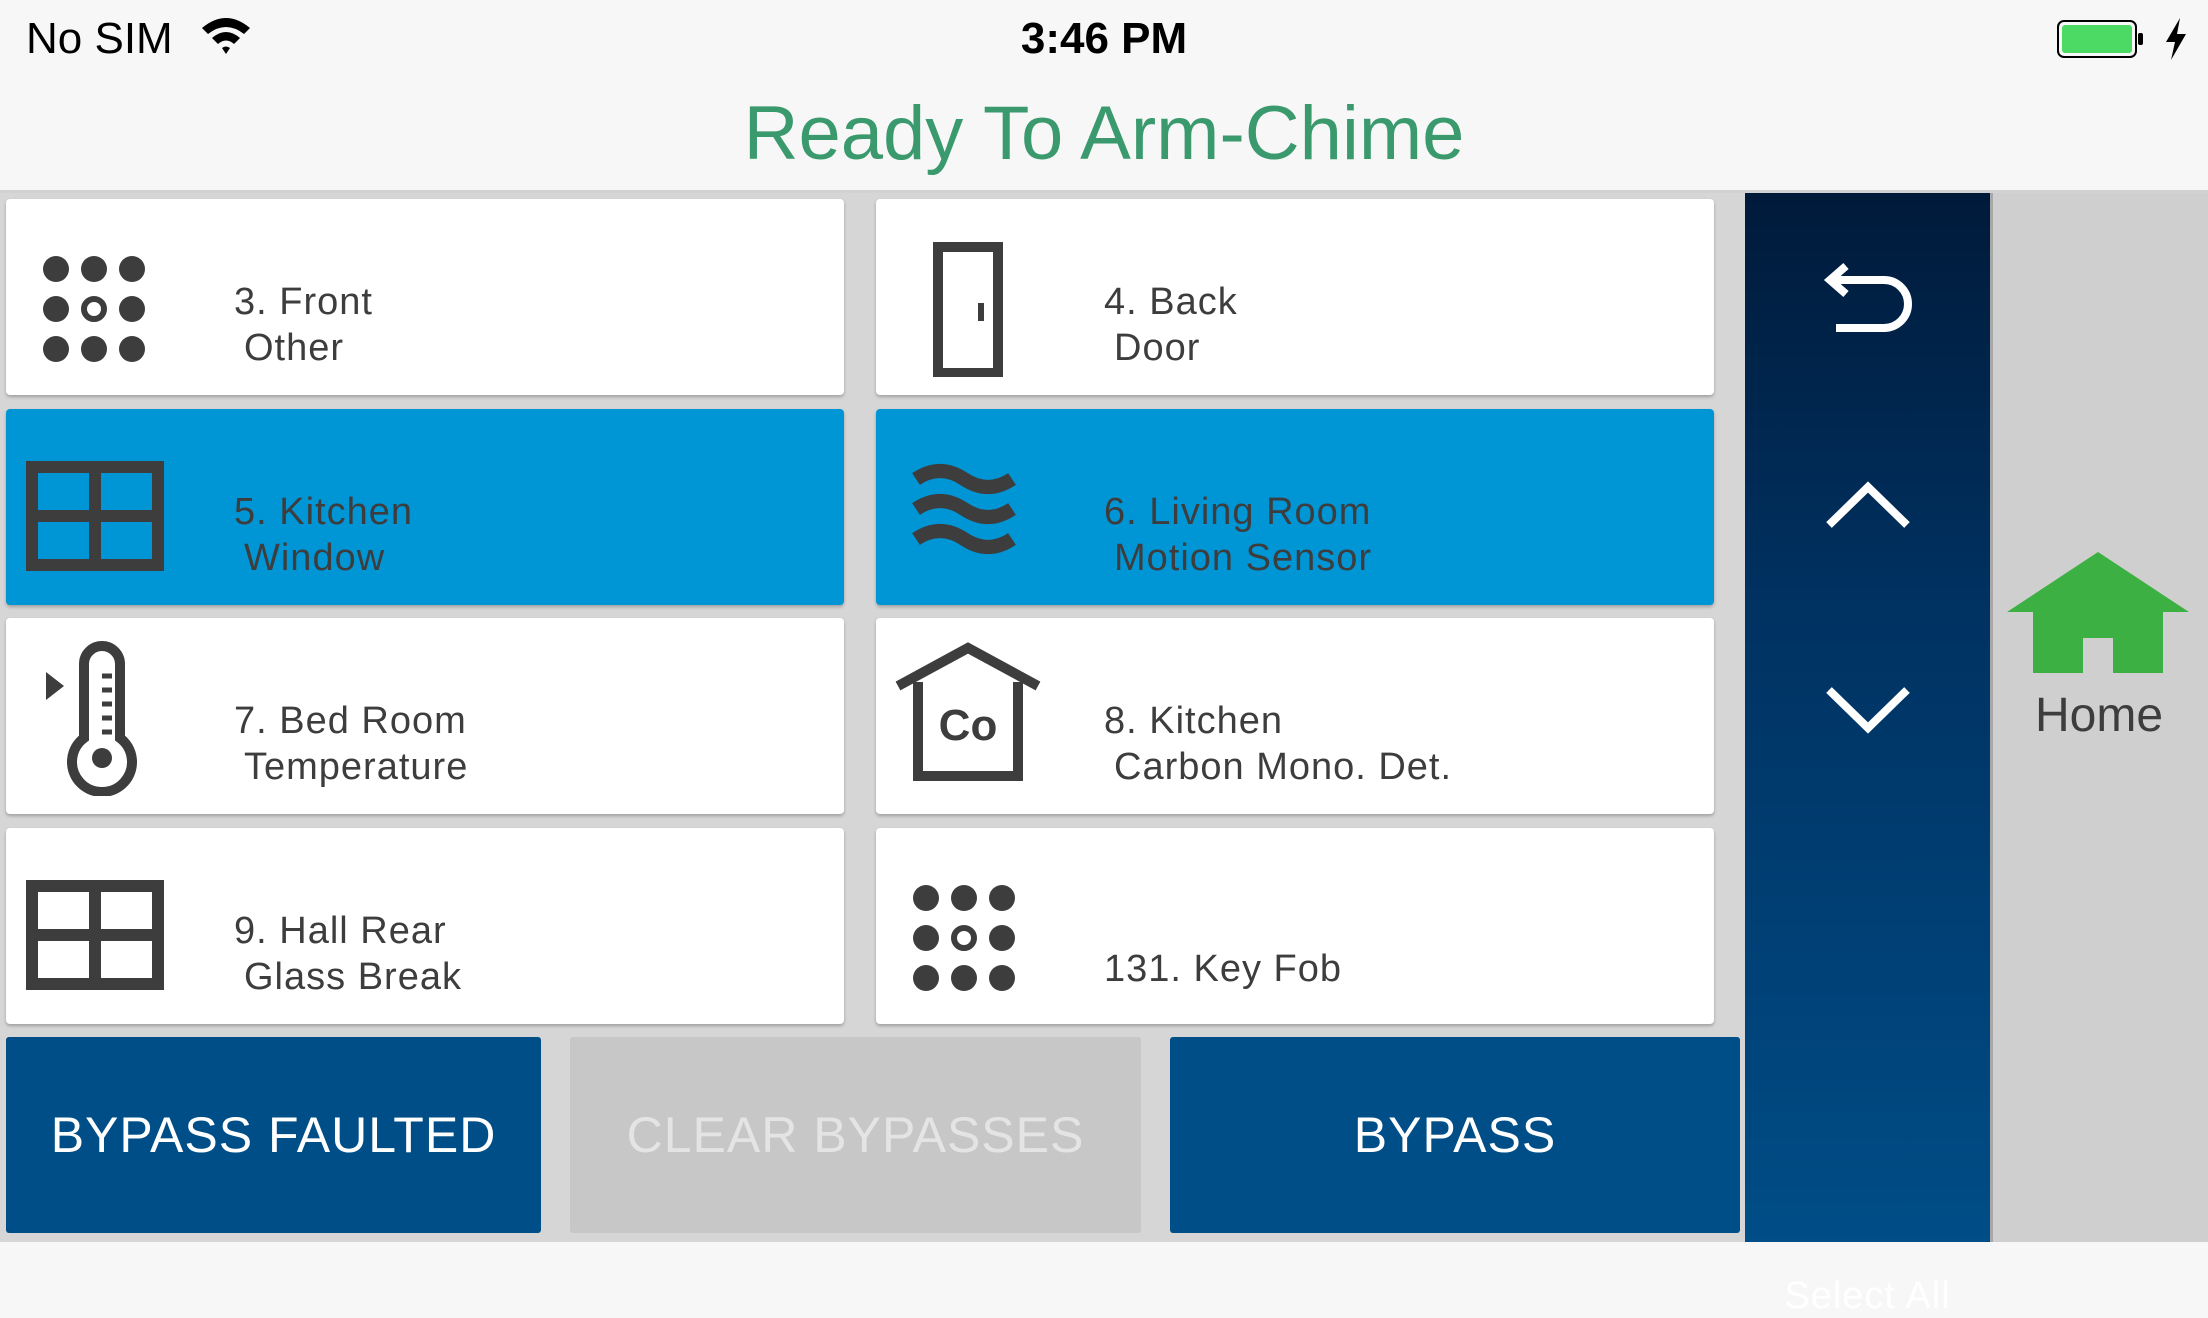  Describe the element at coordinates (964, 509) in the screenshot. I see `motion-icon` at that location.